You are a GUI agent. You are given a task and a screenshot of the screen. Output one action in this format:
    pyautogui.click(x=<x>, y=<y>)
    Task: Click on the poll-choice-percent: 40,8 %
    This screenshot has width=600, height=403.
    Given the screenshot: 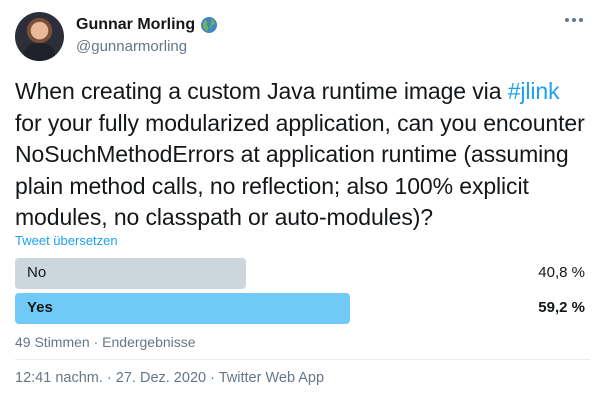 What is the action you would take?
    pyautogui.click(x=561, y=272)
    